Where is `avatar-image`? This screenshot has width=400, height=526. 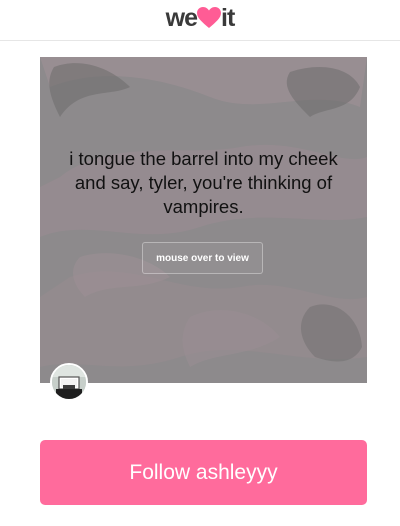 avatar-image is located at coordinates (69, 382).